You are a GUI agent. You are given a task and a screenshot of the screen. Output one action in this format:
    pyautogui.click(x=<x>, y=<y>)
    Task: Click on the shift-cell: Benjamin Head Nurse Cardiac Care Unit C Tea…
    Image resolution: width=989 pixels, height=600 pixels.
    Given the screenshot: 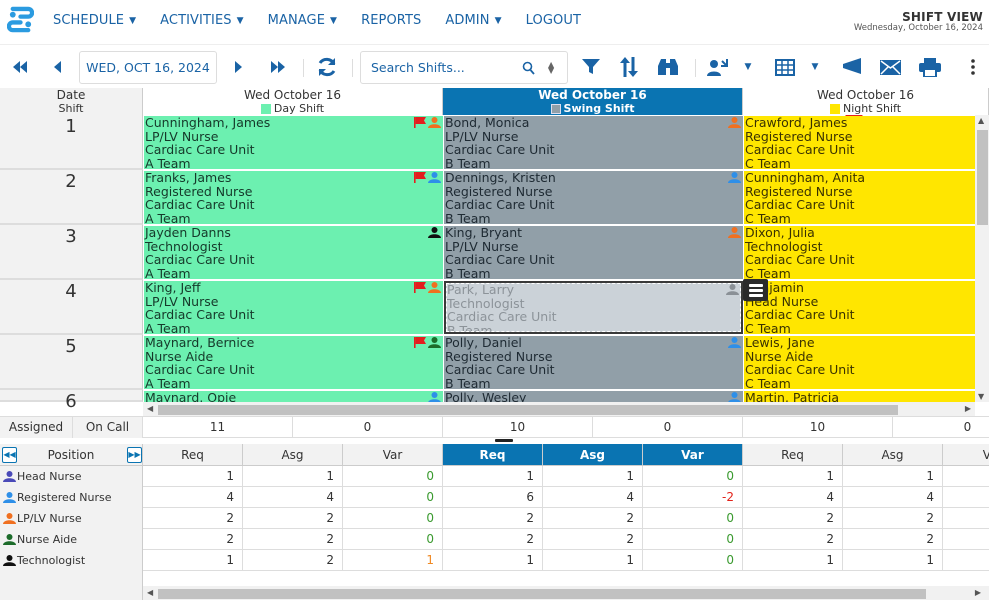 What is the action you would take?
    pyautogui.click(x=859, y=307)
    